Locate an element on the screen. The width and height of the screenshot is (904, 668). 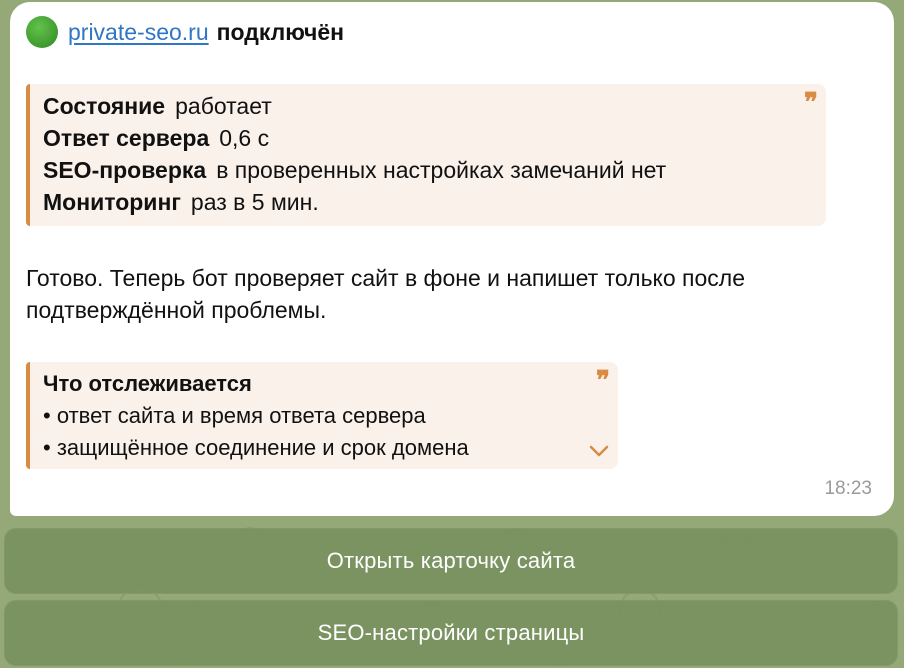
connection-status: подключён is located at coordinates (280, 31).